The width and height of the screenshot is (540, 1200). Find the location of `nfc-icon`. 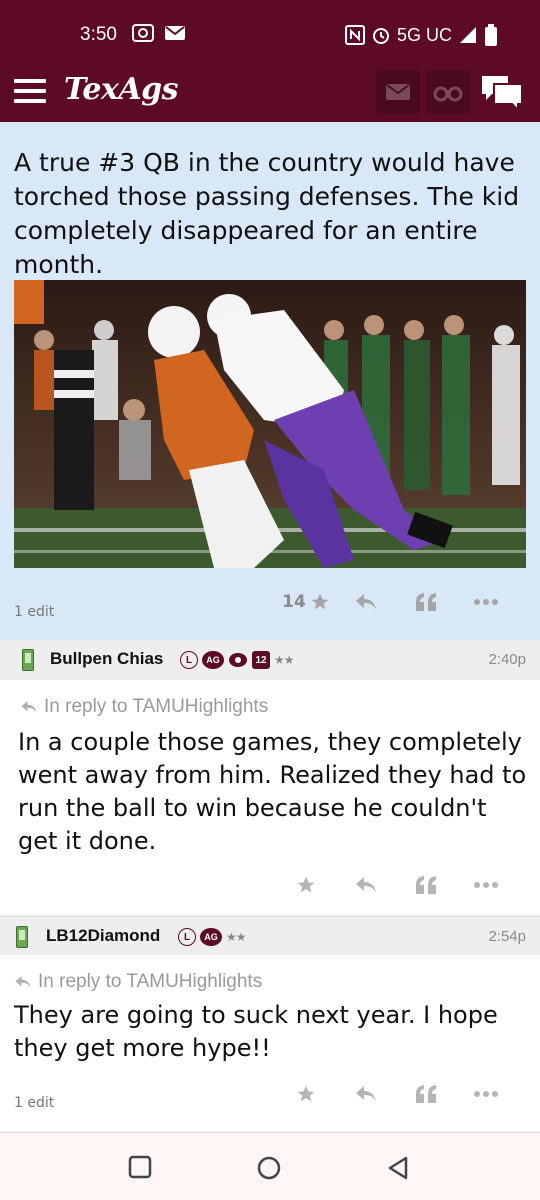

nfc-icon is located at coordinates (354, 35).